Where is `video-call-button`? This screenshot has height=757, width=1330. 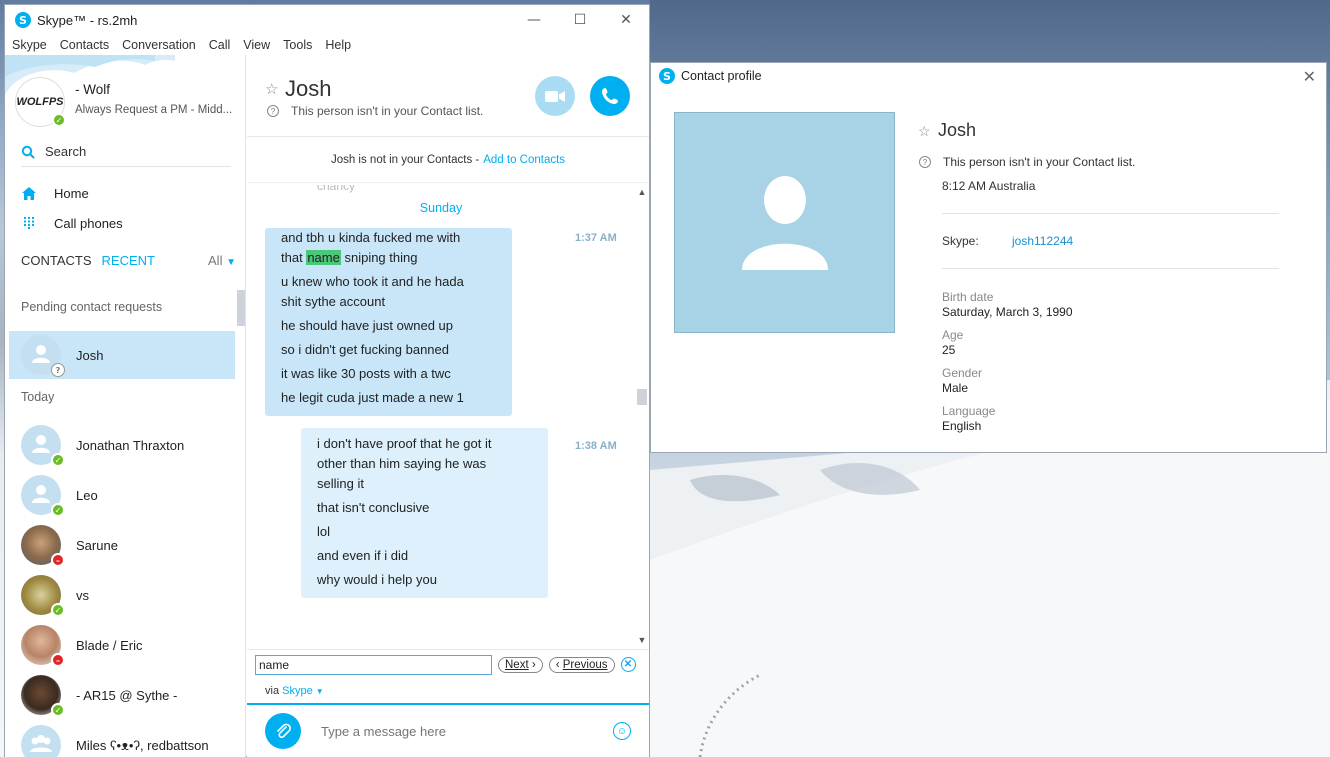
video-call-button is located at coordinates (555, 96).